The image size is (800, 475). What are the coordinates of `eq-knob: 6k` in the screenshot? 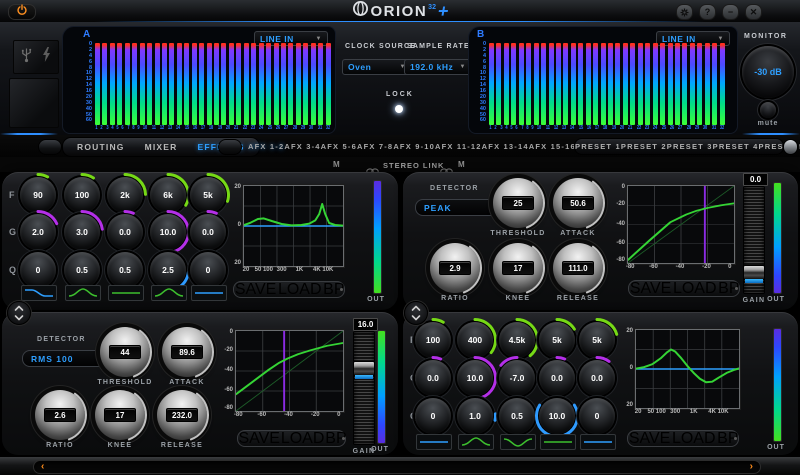 It's located at (169, 194).